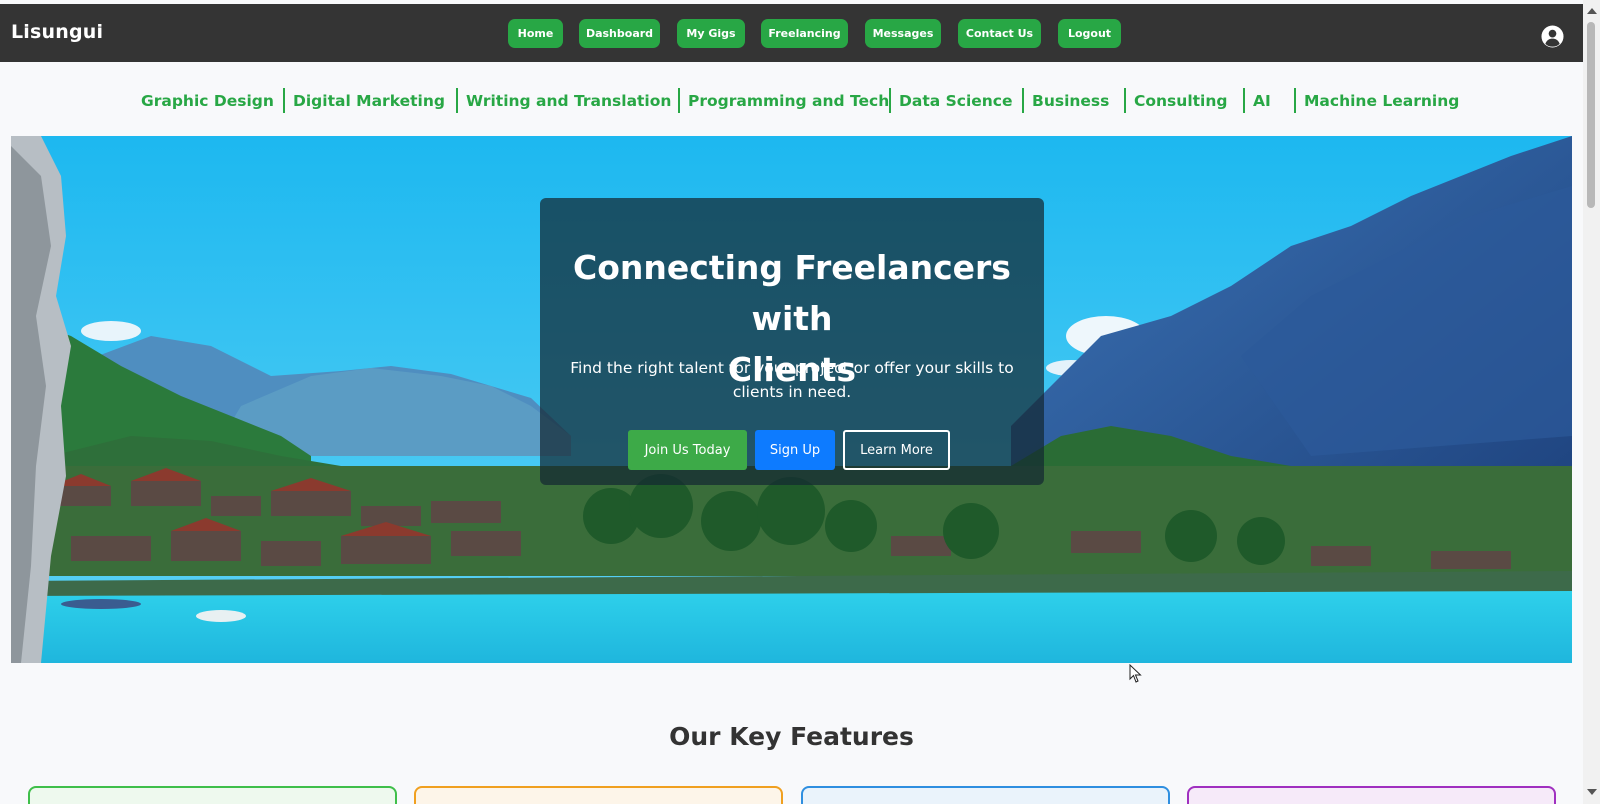  I want to click on category-consulting: Consulting, so click(1180, 101).